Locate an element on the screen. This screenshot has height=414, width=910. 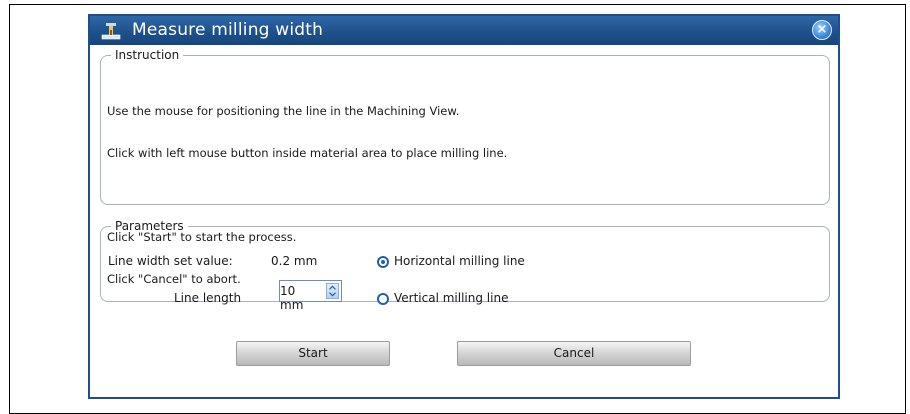
stepper-arrows-icon is located at coordinates (332, 291).